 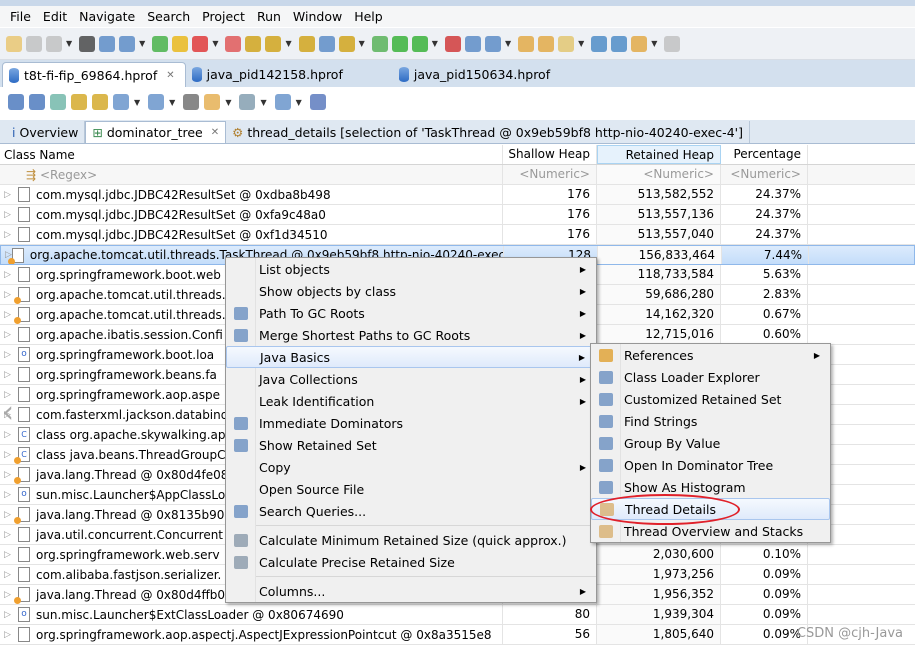 I want to click on menu-item-open-source-file: Open Source File, so click(x=411, y=489).